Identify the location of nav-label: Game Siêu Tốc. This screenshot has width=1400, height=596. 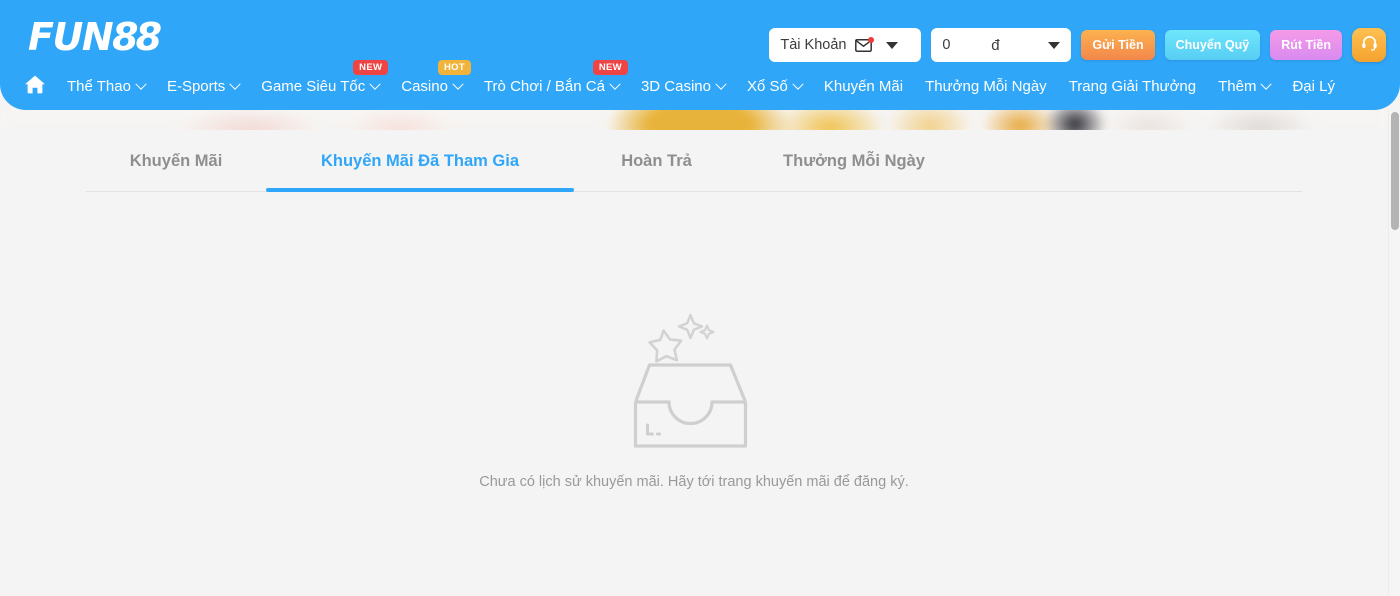
(313, 86).